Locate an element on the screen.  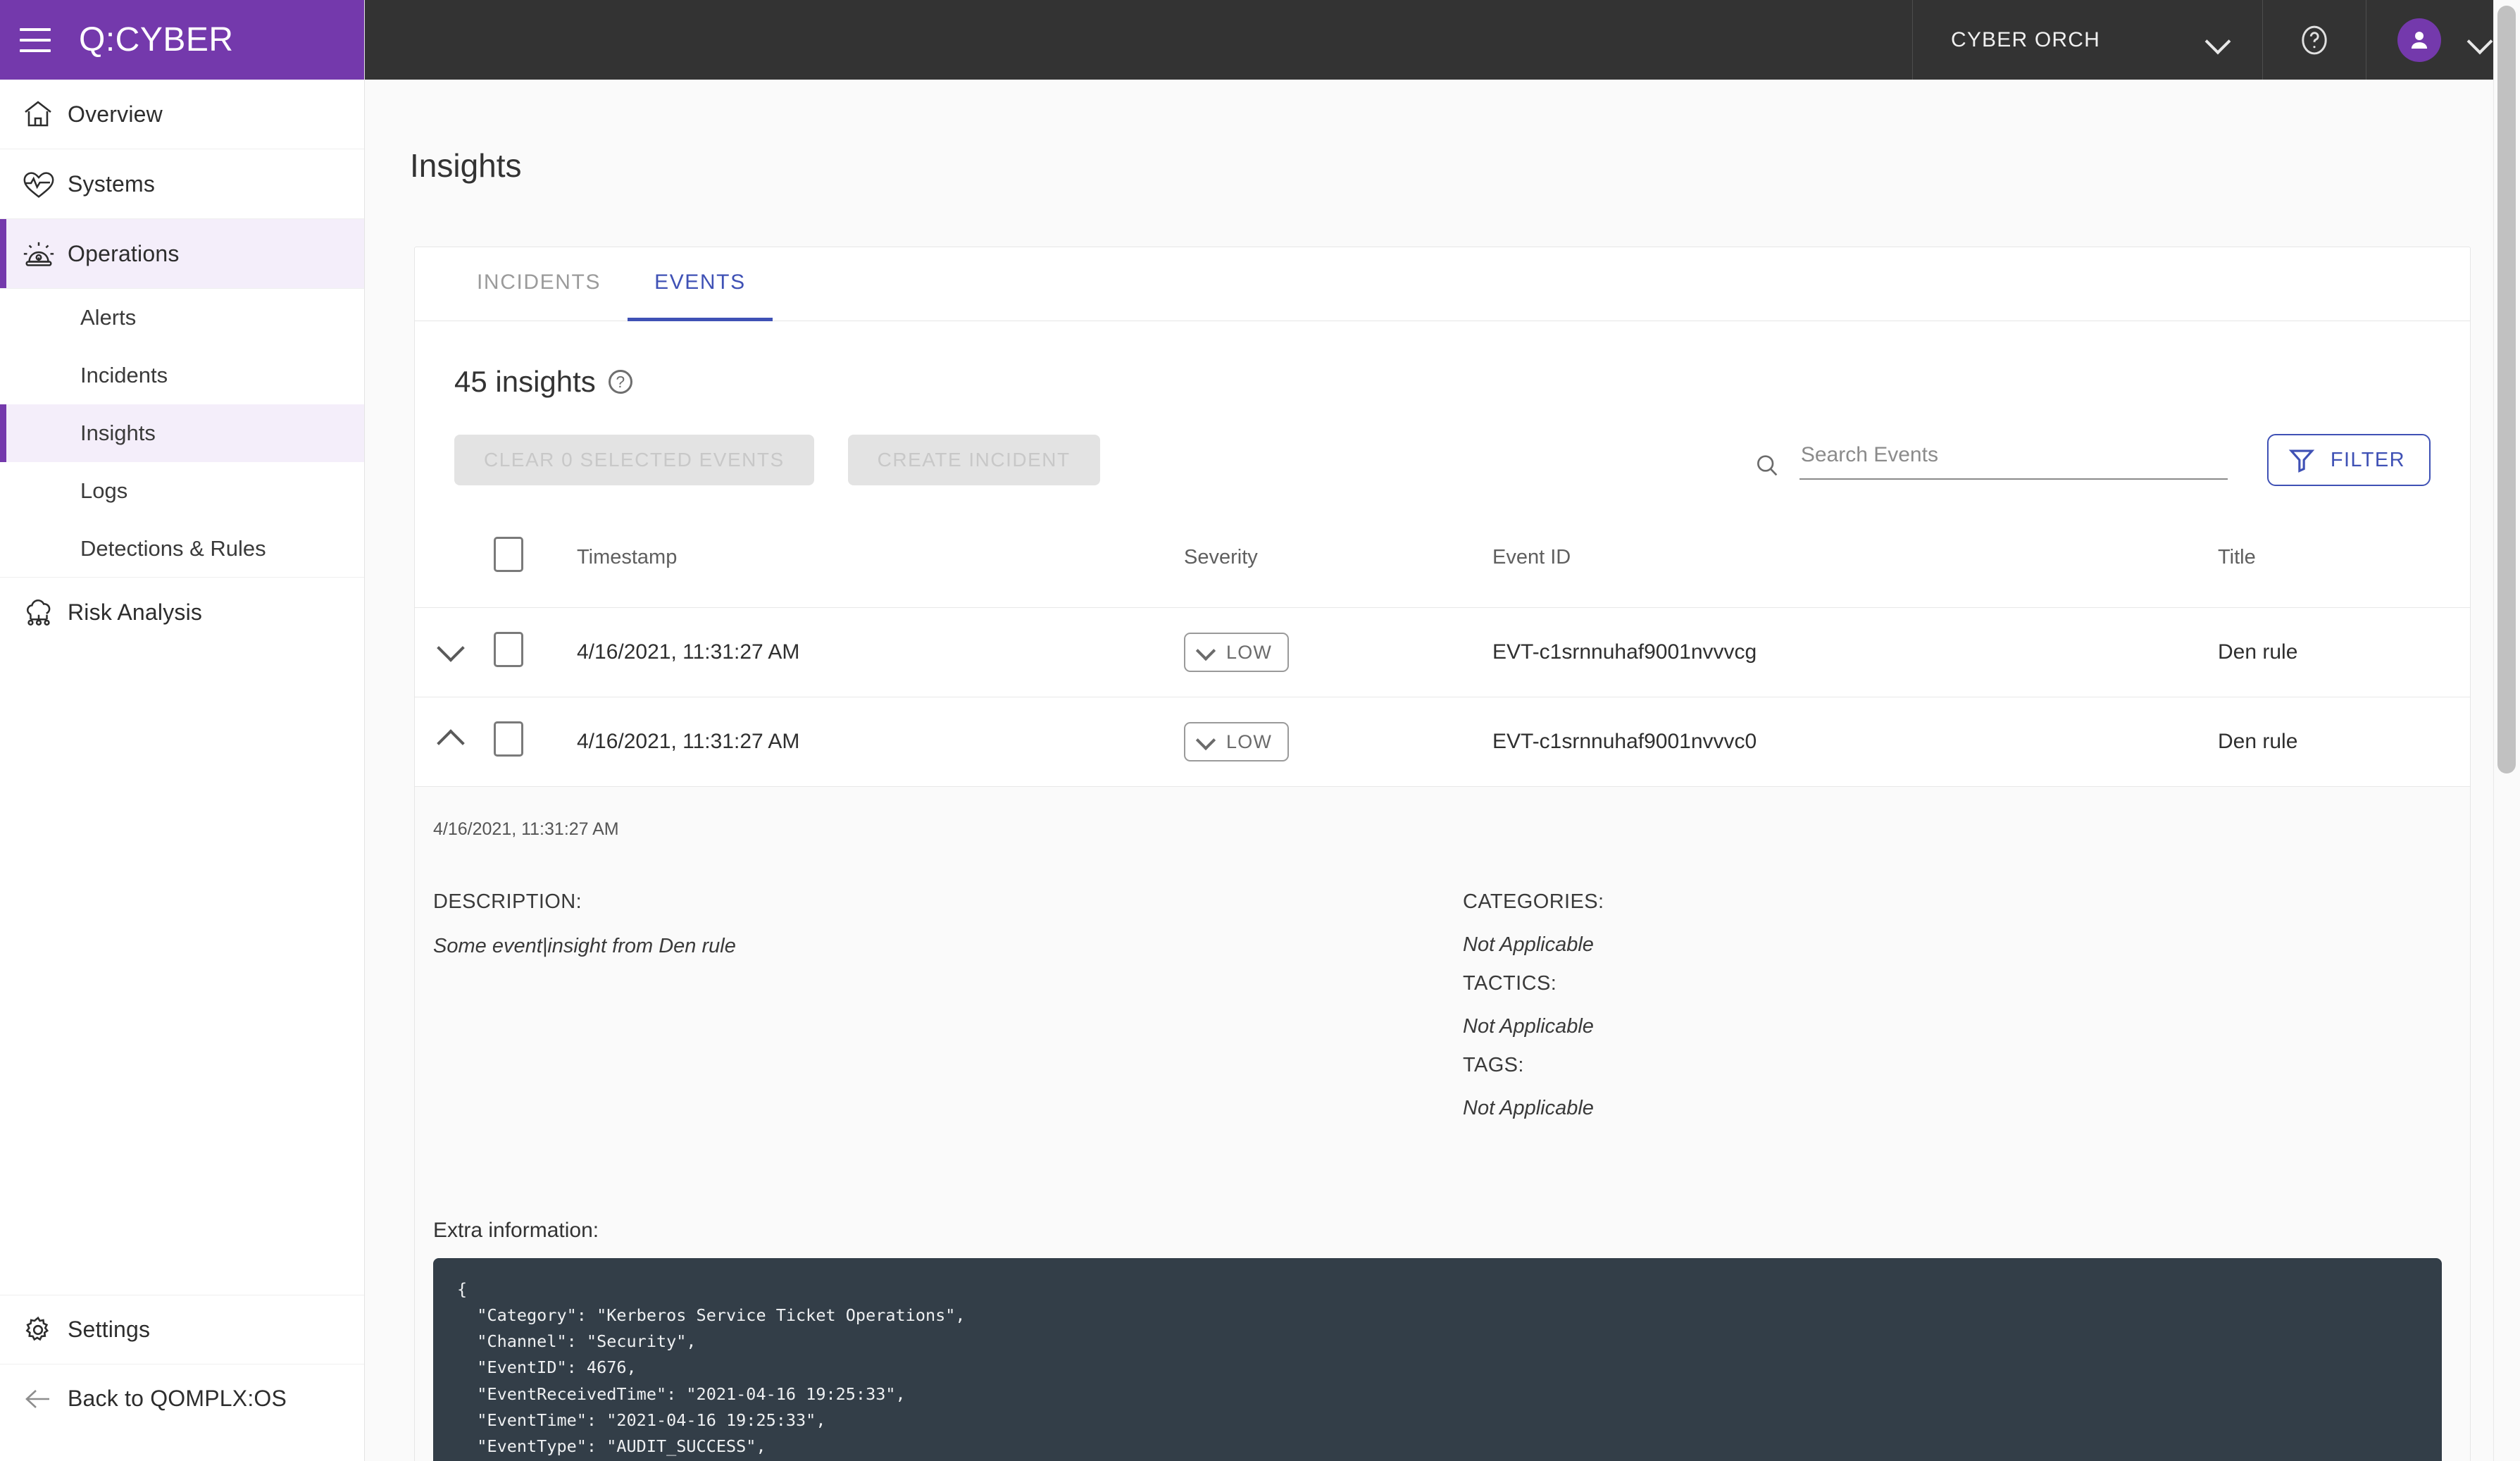
question-circle-icon is located at coordinates (2314, 39).